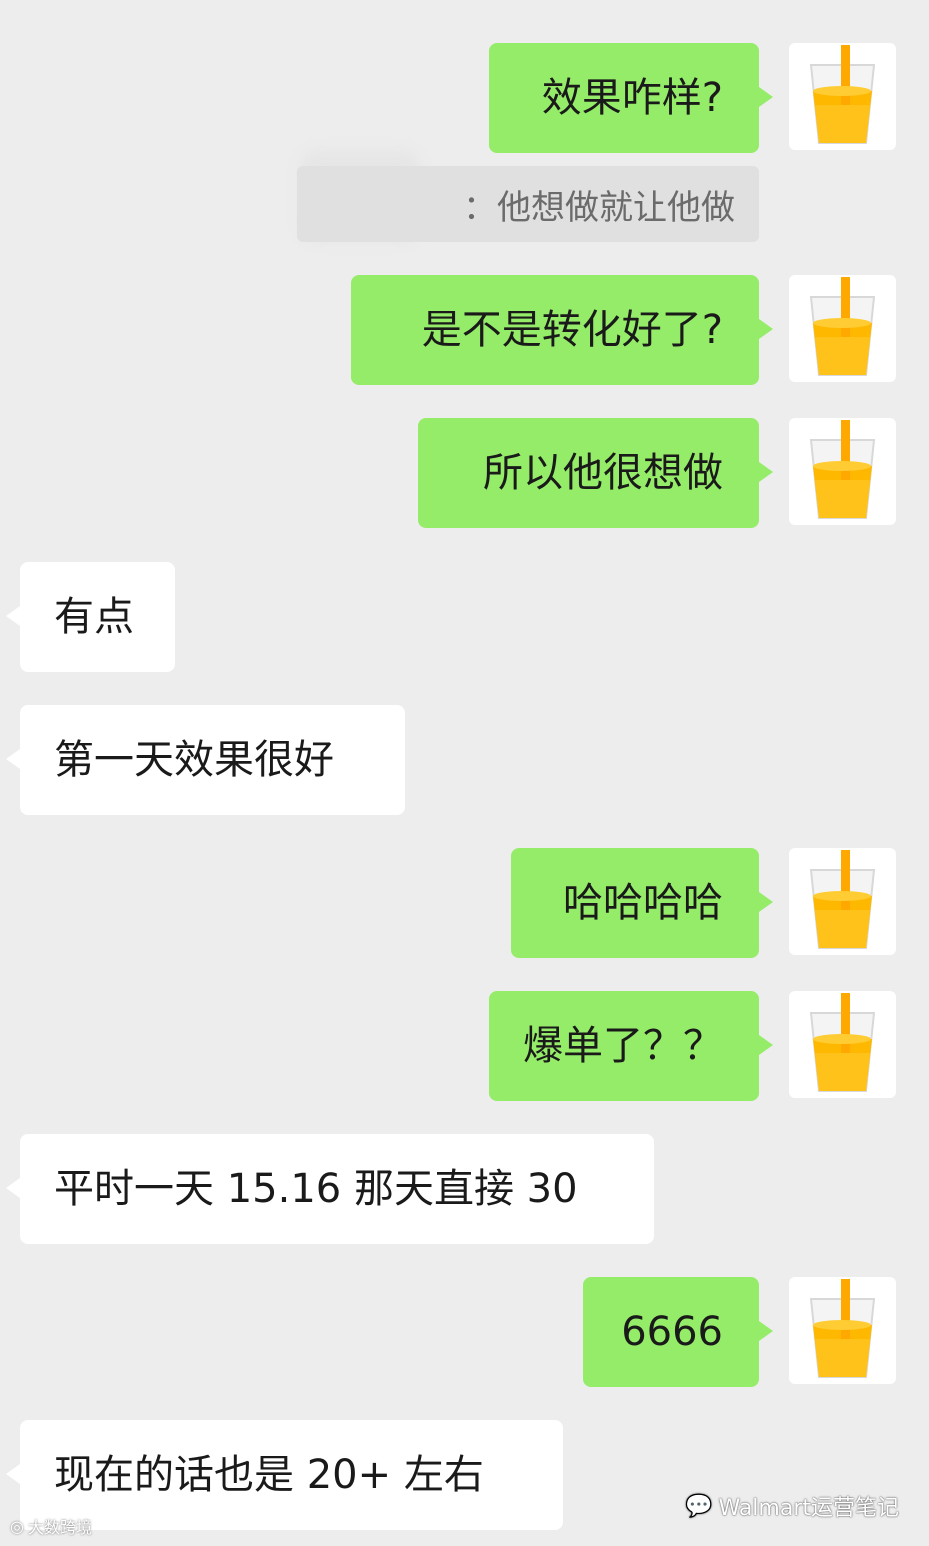 This screenshot has width=929, height=1546. I want to click on watermark-left: ◎ 大数跨境, so click(51, 1526).